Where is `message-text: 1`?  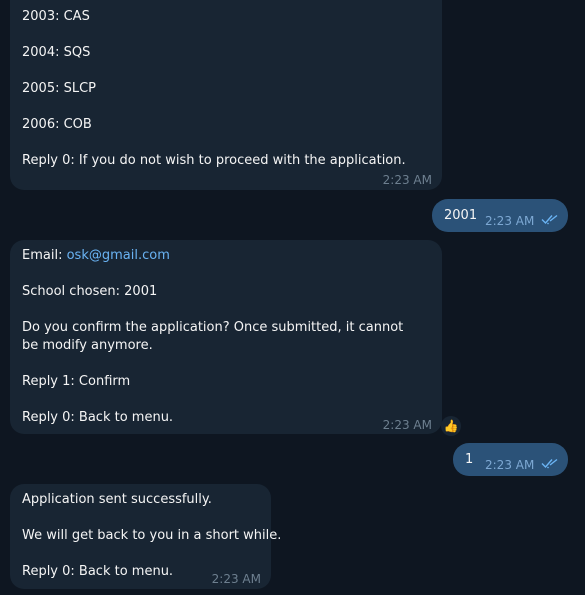 message-text: 1 is located at coordinates (469, 459).